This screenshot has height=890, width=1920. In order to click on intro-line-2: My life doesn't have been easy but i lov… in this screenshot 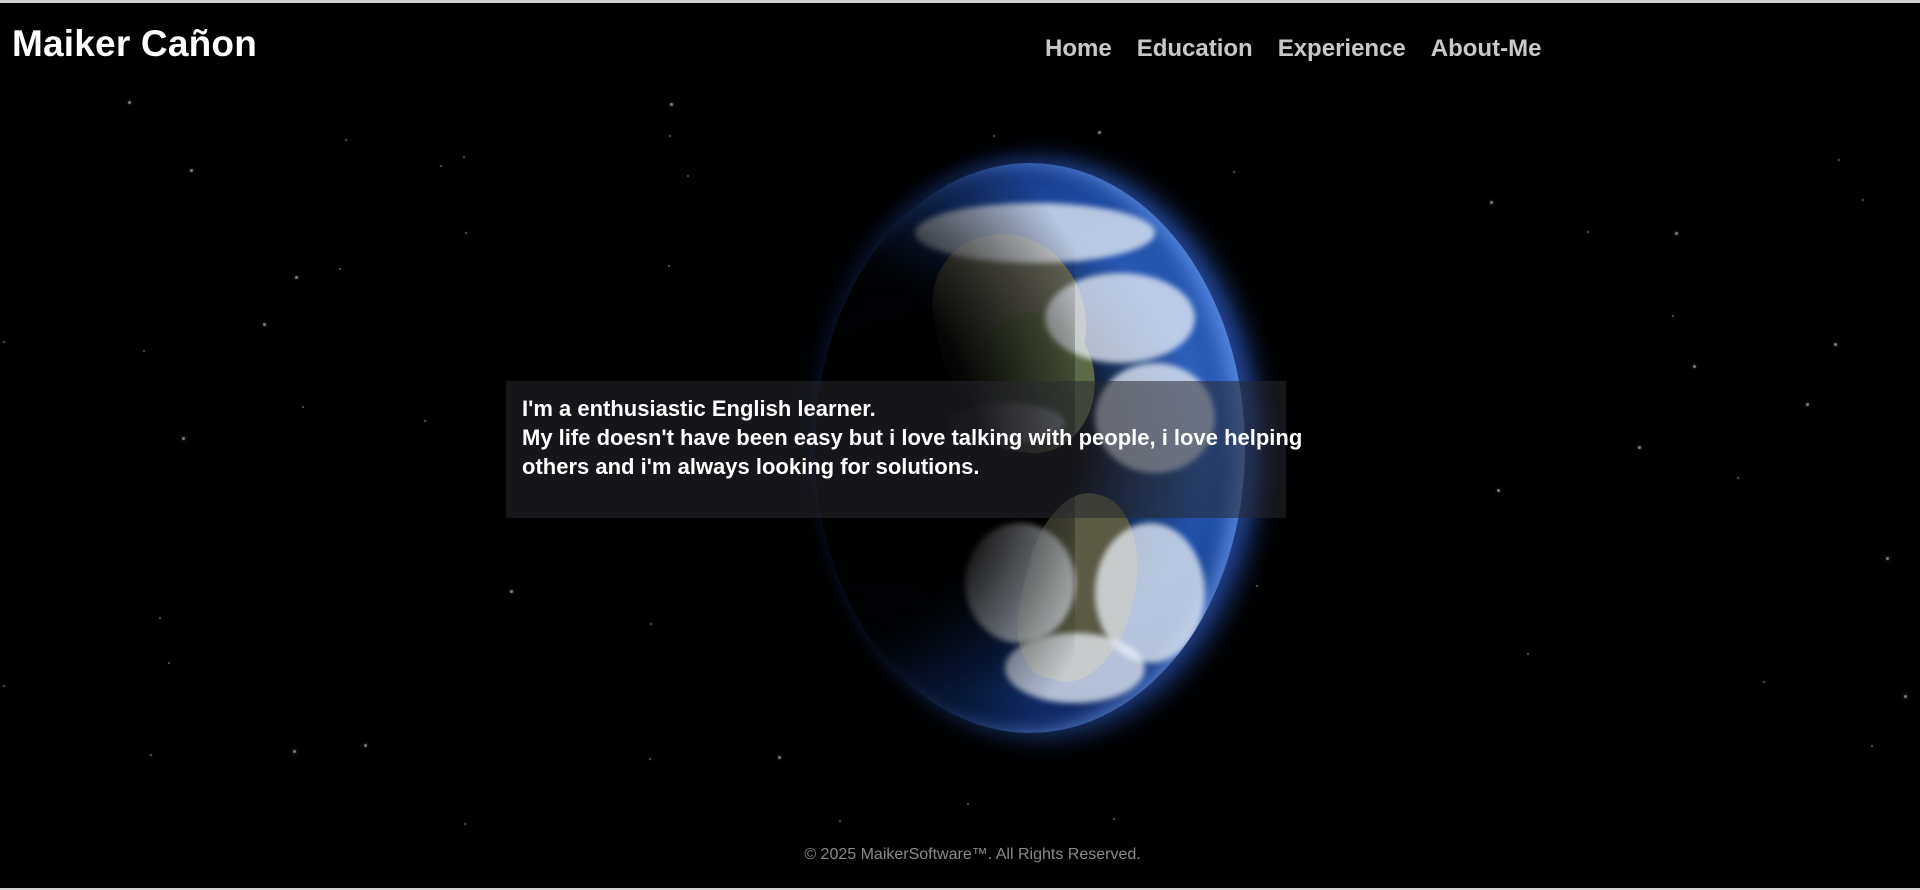, I will do `click(912, 452)`.